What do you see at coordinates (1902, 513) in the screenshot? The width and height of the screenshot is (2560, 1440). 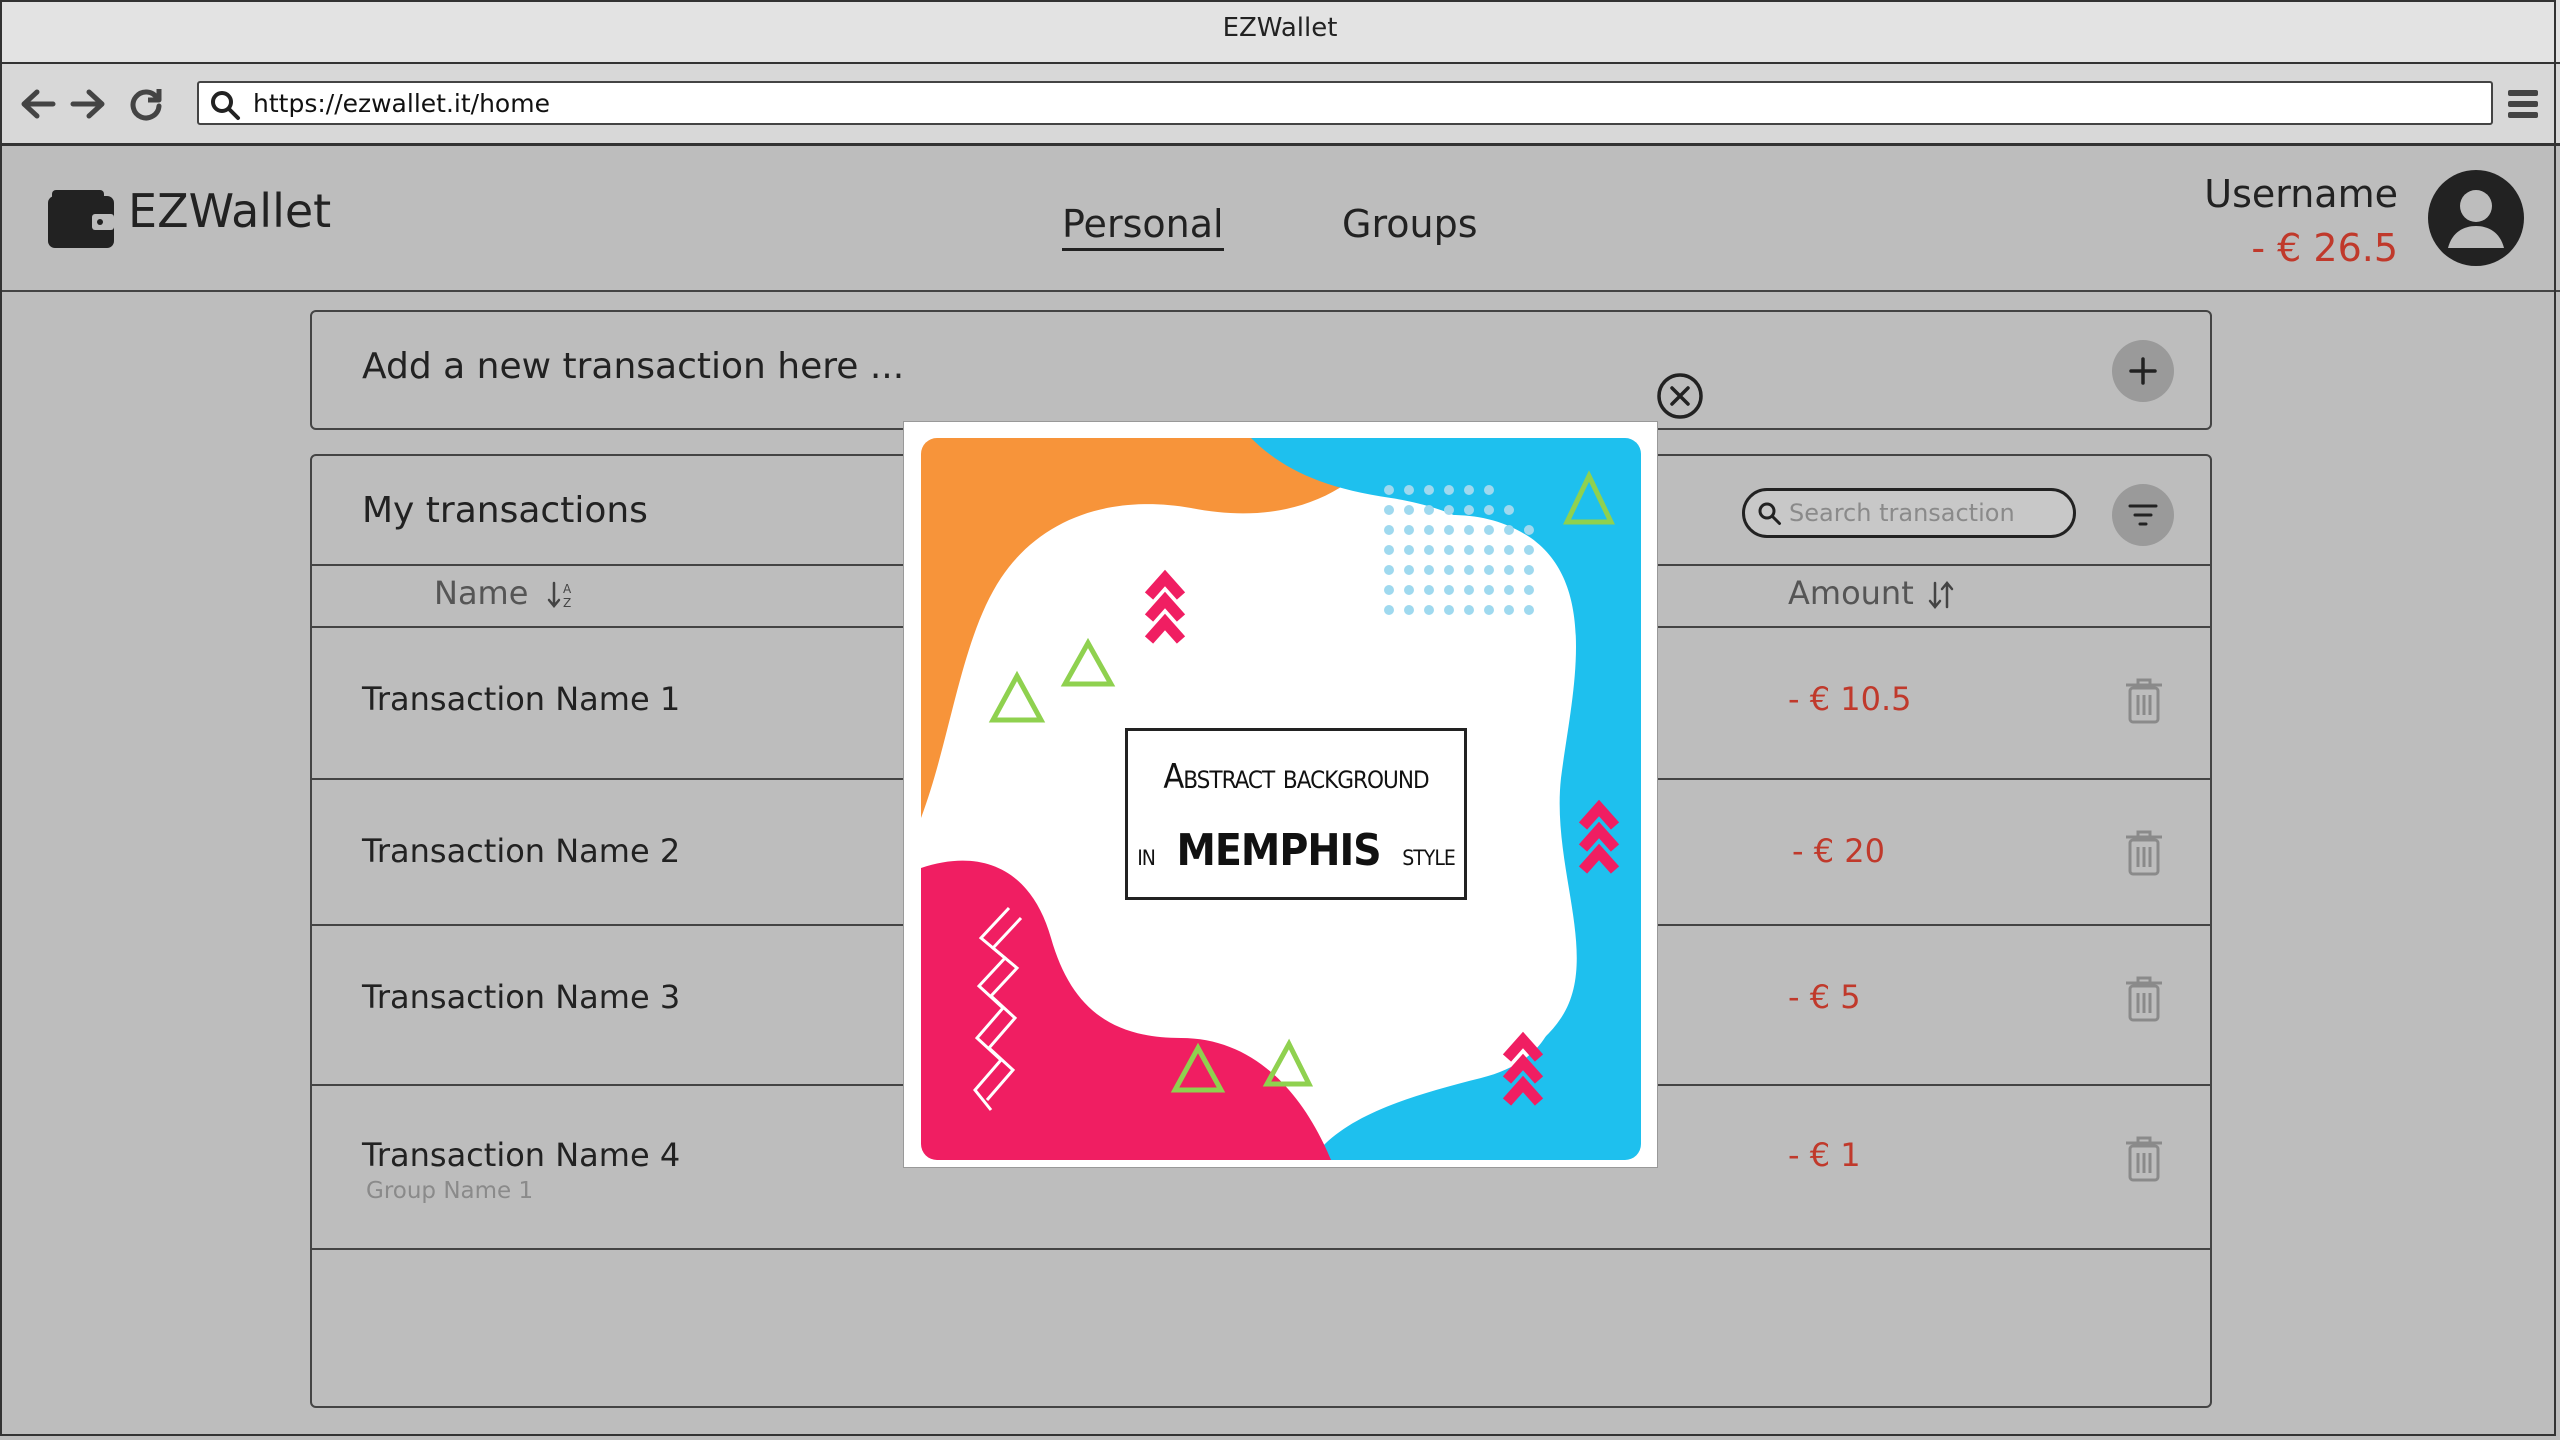 I see `search-placeholder: Search transaction` at bounding box center [1902, 513].